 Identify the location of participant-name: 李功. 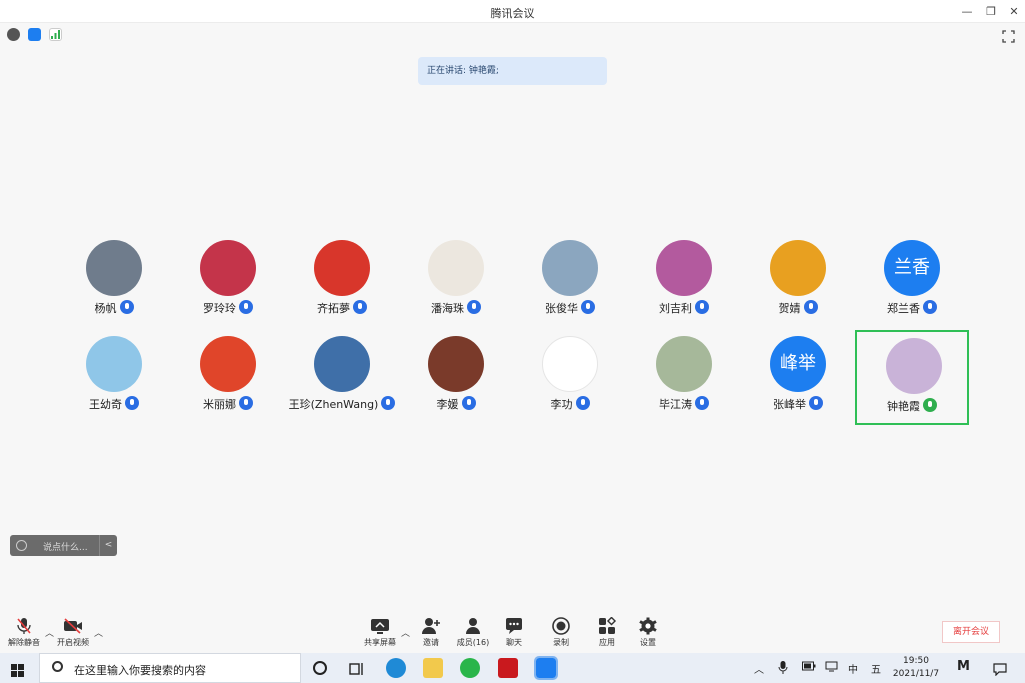
(561, 404).